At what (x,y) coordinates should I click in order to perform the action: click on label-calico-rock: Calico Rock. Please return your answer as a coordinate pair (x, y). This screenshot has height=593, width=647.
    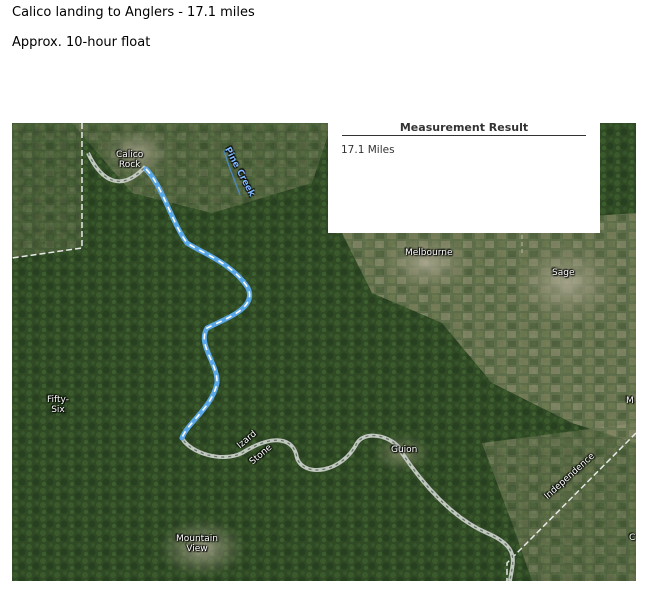
    Looking at the image, I should click on (130, 160).